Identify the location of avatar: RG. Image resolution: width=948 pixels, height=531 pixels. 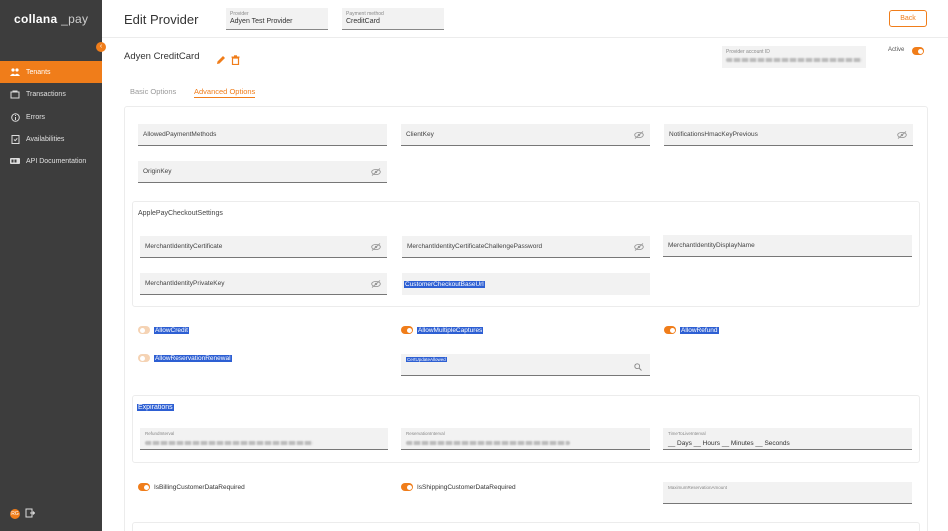
(15, 514).